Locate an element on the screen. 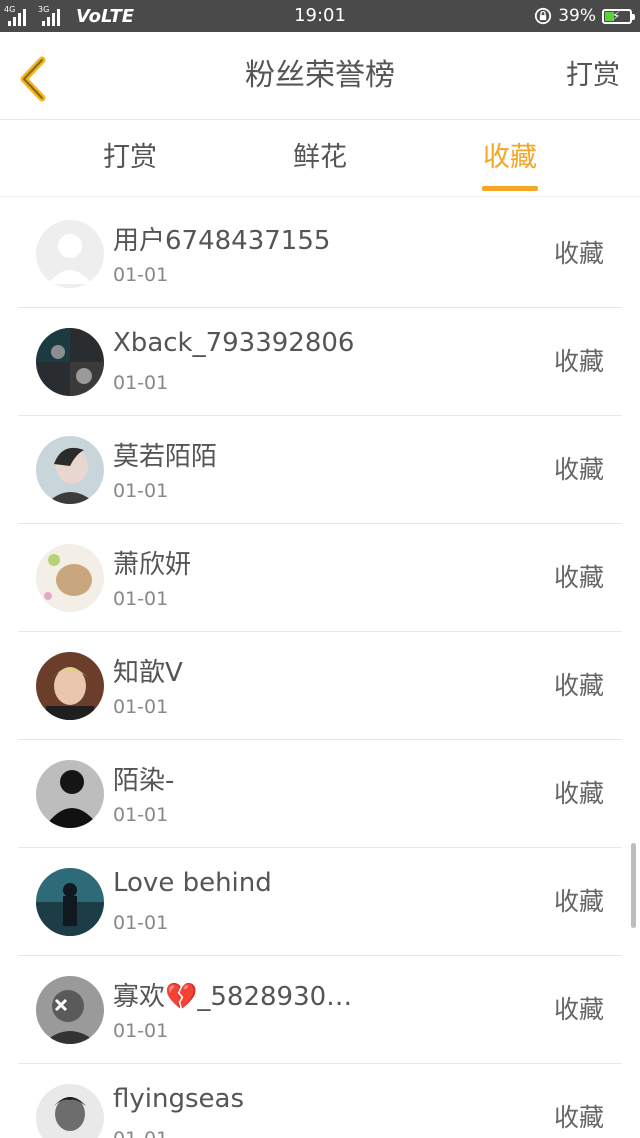 Image resolution: width=640 pixels, height=1138 pixels. tab-favorites: 收藏 is located at coordinates (510, 159).